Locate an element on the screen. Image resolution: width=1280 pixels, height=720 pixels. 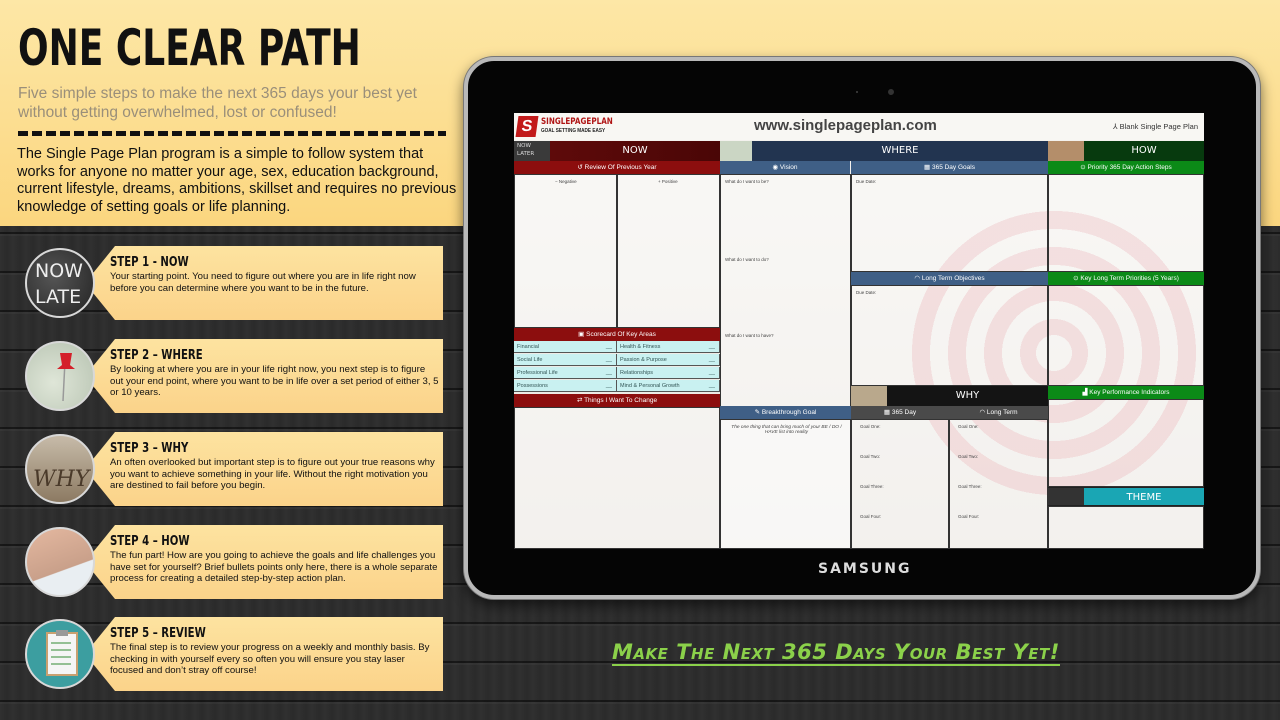
scorecard-label: Possessions is located at coordinates (532, 386).